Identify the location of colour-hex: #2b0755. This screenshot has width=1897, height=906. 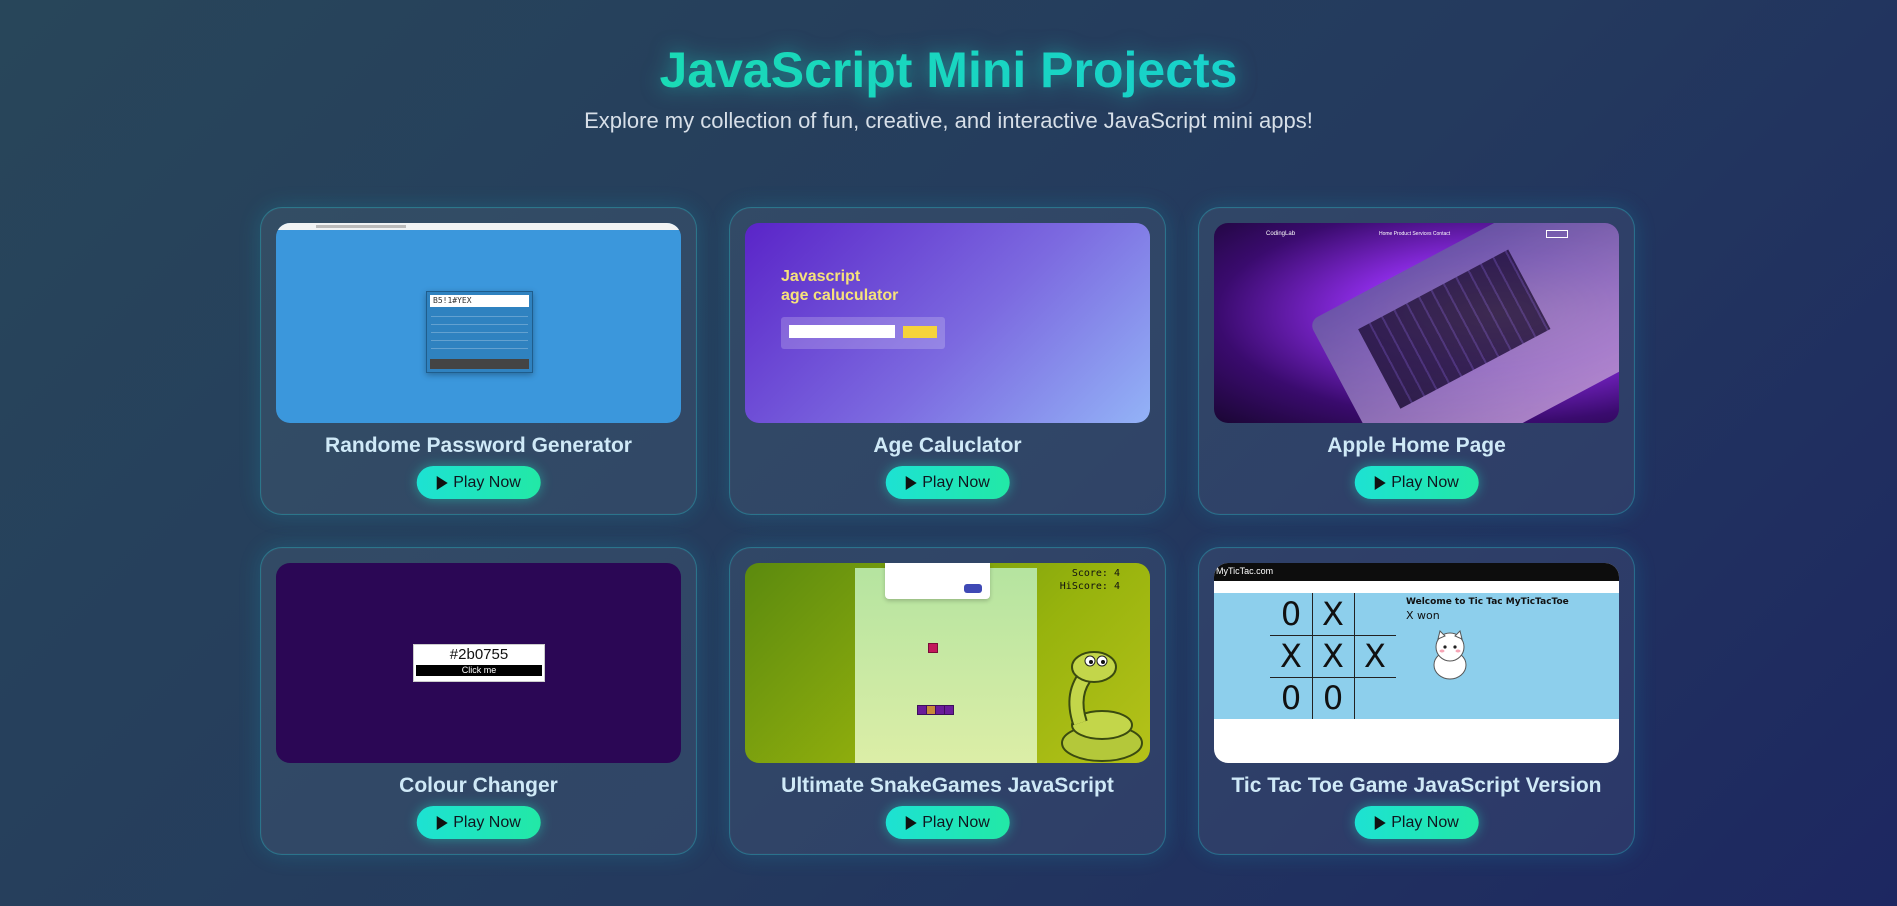
(479, 654).